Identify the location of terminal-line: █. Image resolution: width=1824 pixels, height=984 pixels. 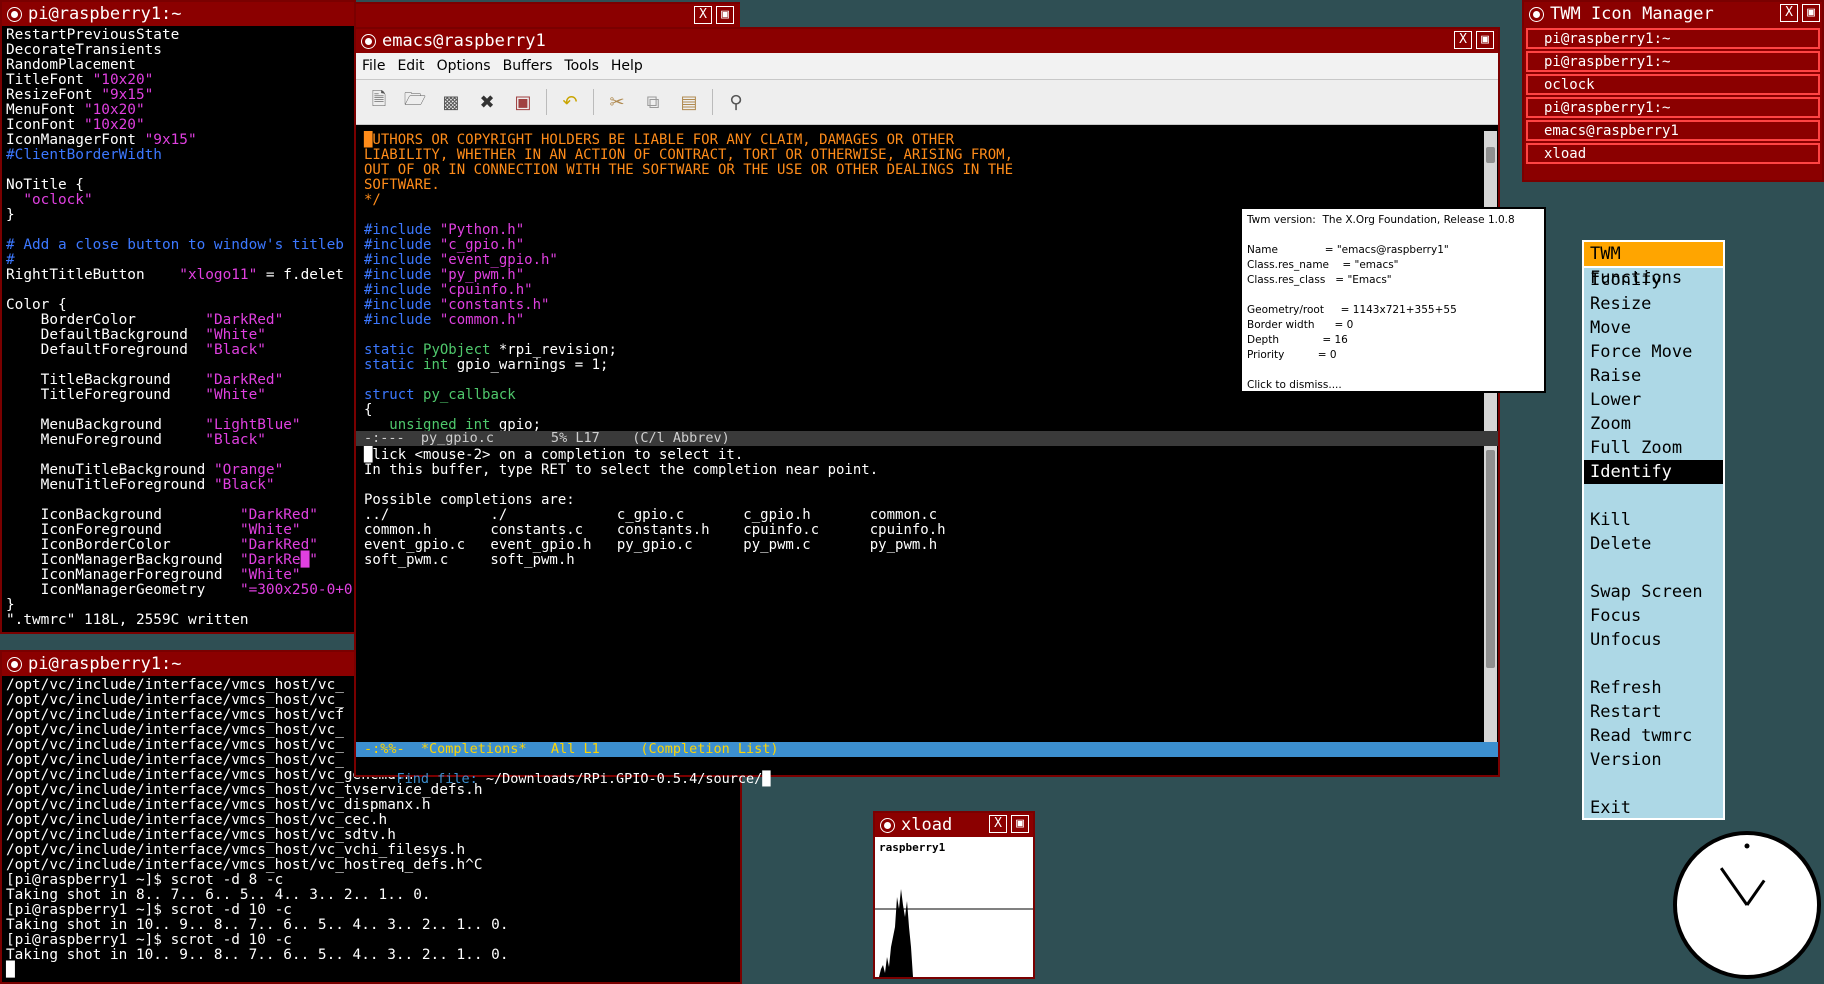
(10, 970).